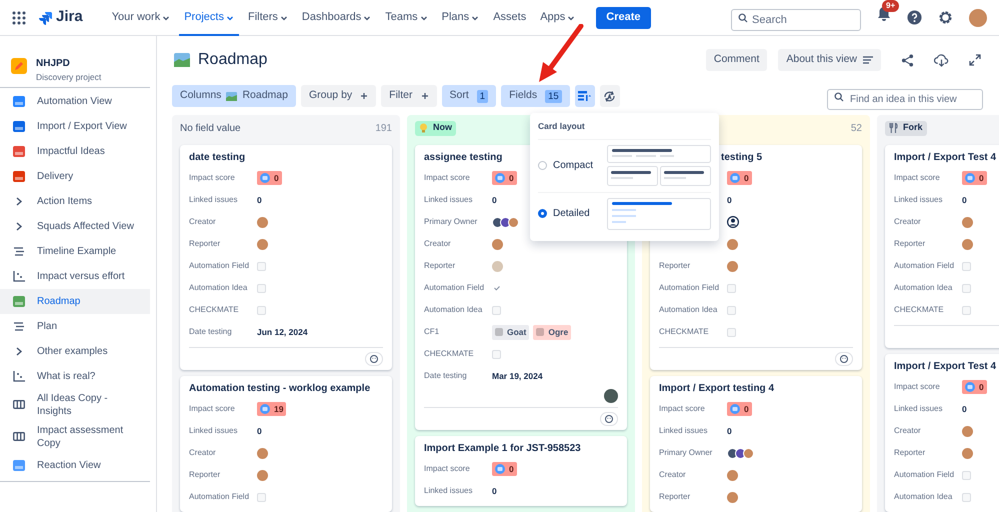  Describe the element at coordinates (383, 129) in the screenshot. I see `column-count: 191` at that location.